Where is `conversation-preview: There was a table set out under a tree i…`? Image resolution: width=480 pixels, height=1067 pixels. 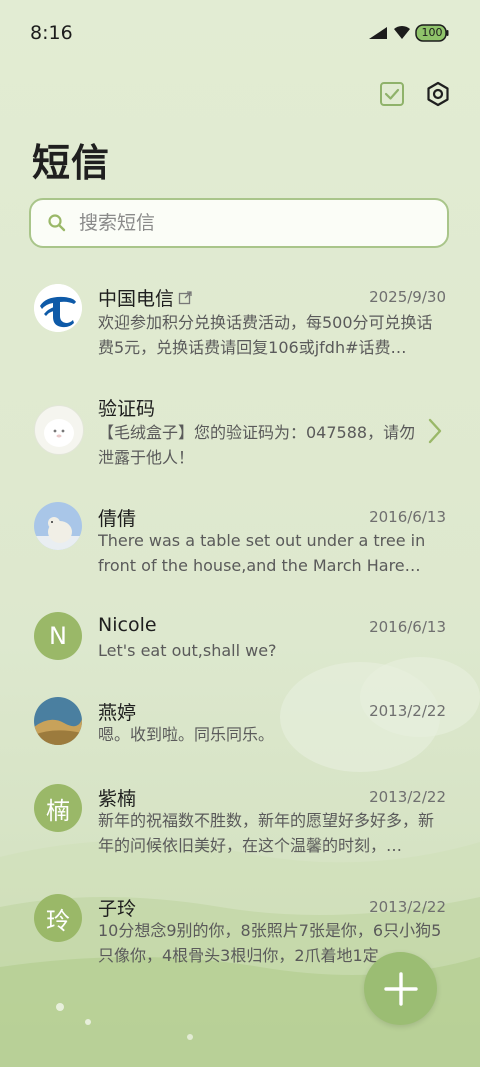 conversation-preview: There was a table set out under a tree i… is located at coordinates (262, 553).